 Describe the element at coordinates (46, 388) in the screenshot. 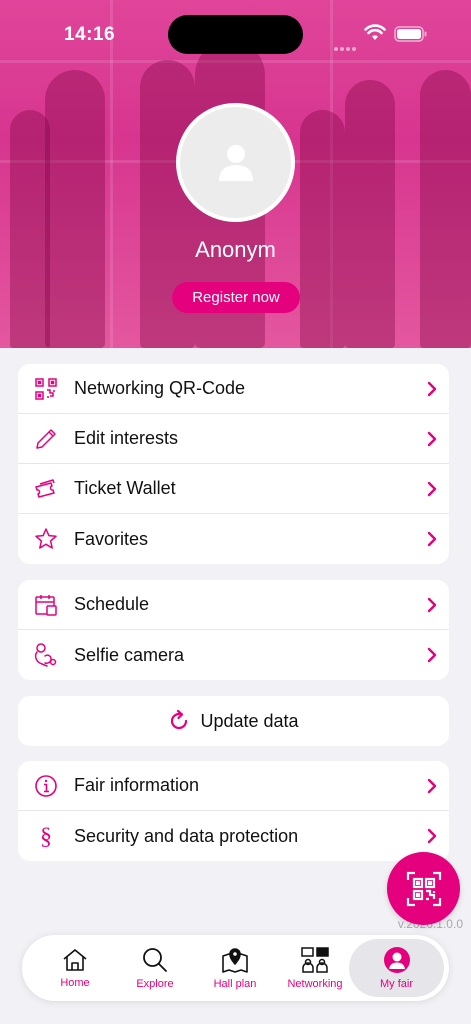

I see `qr-code-icon` at that location.